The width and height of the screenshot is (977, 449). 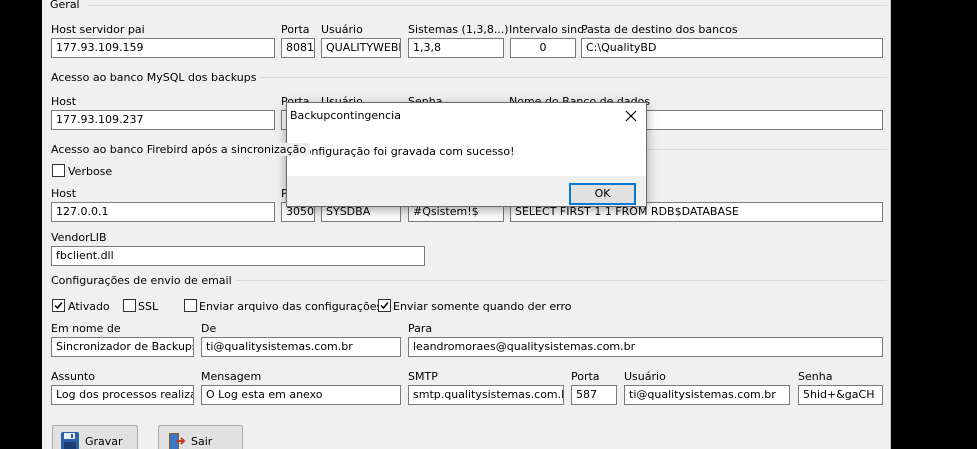 I want to click on smtp-password-label: Senha, so click(x=815, y=376).